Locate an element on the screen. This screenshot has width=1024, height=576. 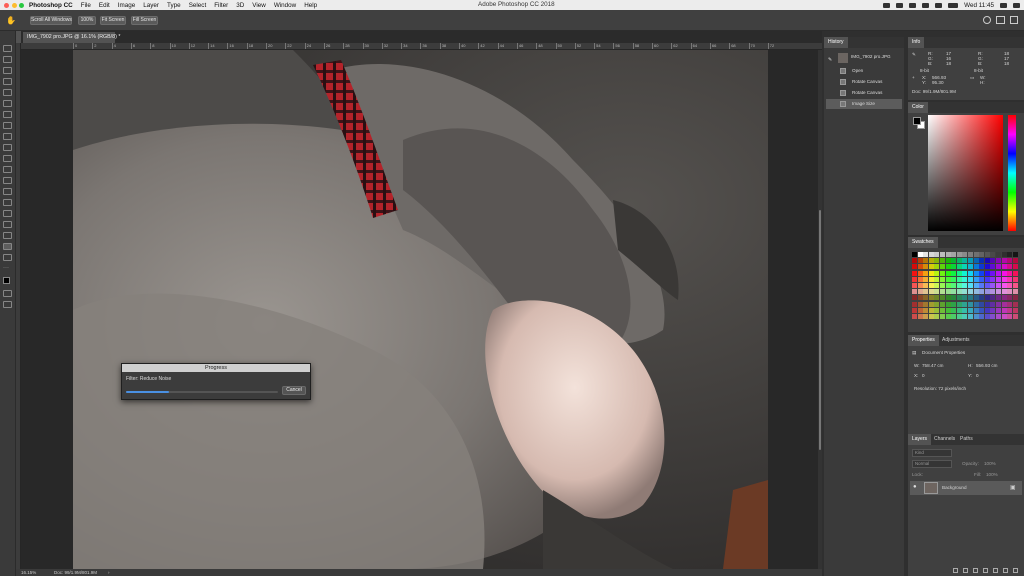
new-layer-icon is located at coordinates (1005, 570).